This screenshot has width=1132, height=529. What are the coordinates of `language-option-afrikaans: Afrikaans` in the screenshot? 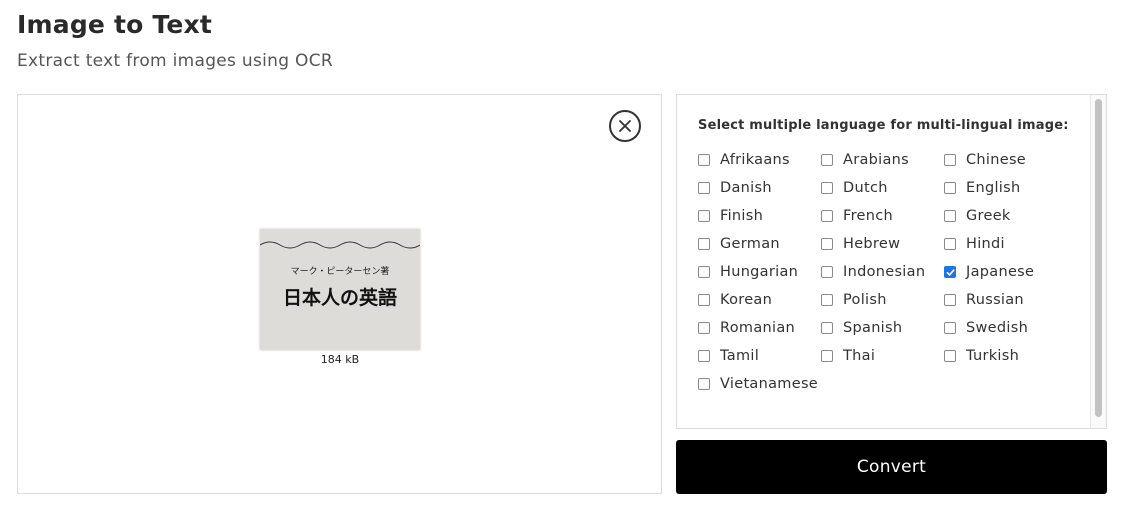 It's located at (759, 160).